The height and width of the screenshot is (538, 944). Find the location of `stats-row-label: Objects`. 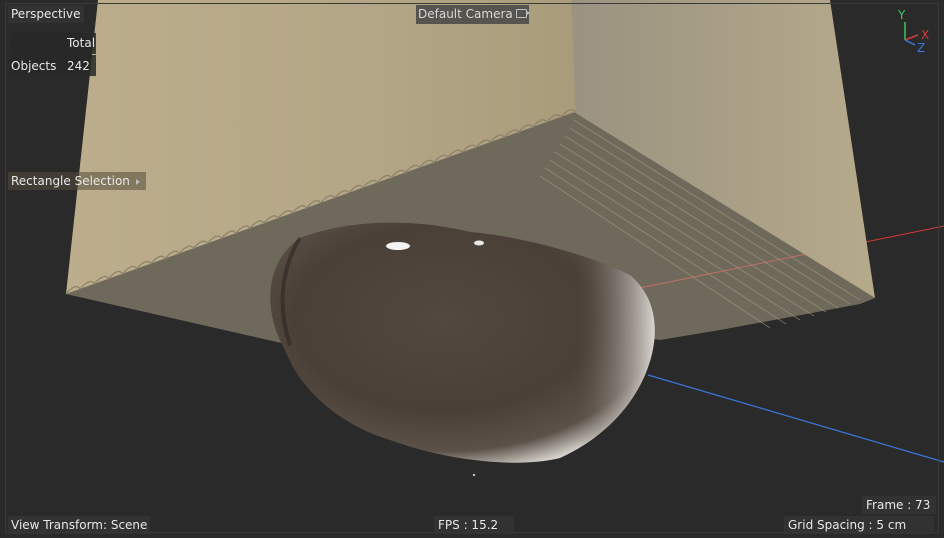

stats-row-label: Objects is located at coordinates (34, 66).